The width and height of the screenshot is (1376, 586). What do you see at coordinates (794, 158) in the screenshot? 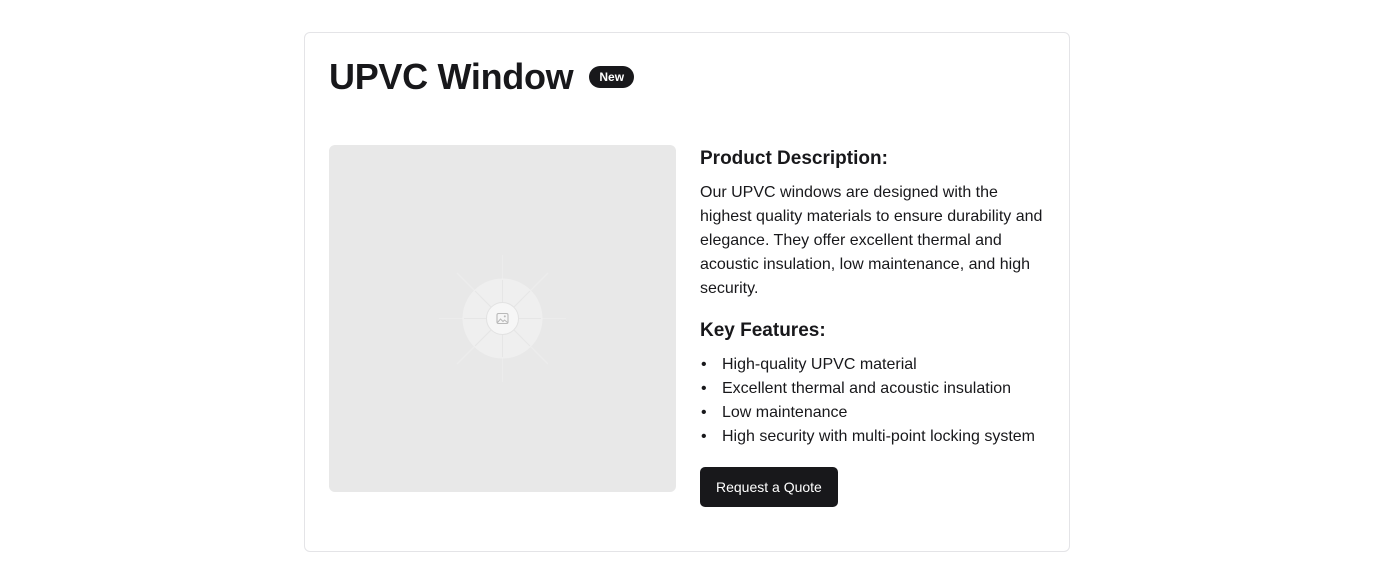
I see `description-heading: Product Description:` at bounding box center [794, 158].